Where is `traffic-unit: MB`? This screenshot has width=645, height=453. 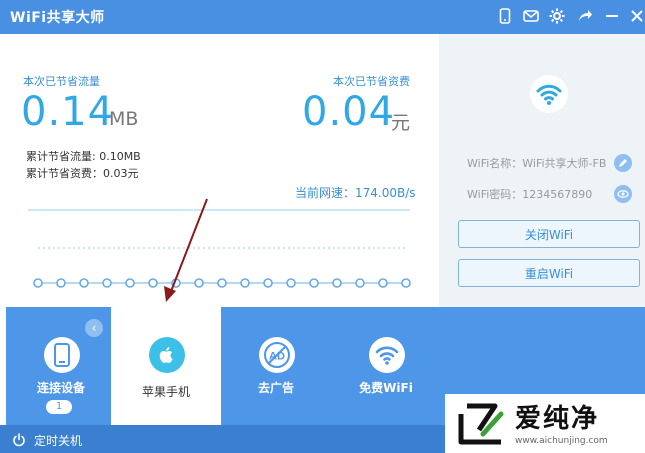
traffic-unit: MB is located at coordinates (124, 119).